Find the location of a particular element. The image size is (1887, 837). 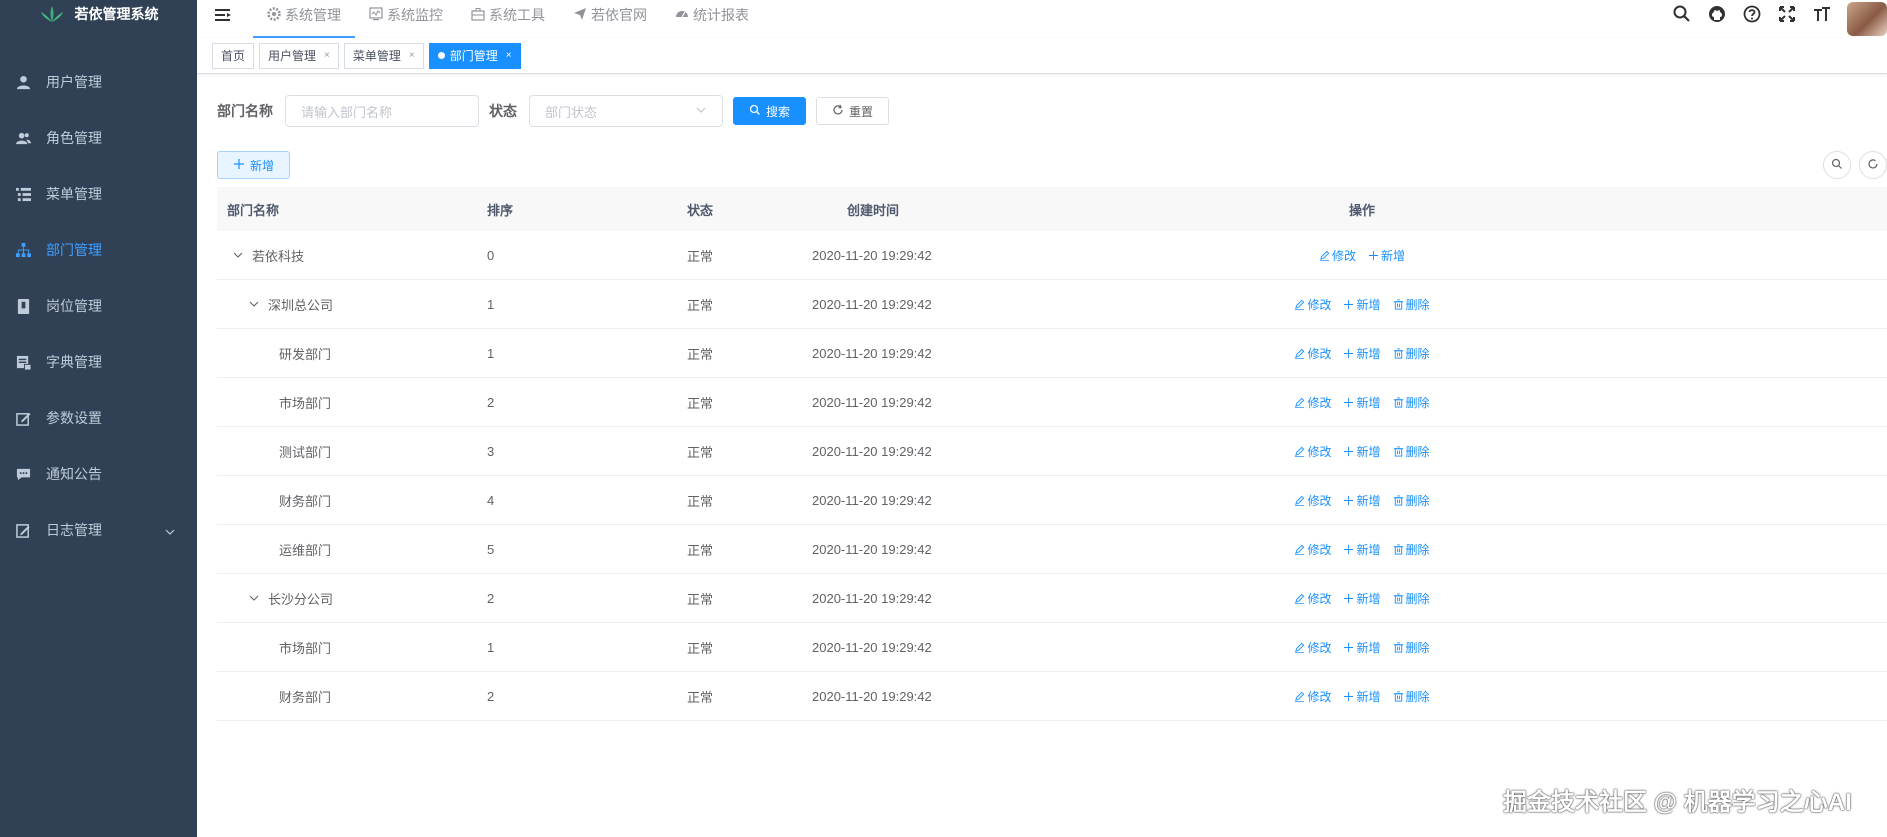

tag-dept: 部门管理 × is located at coordinates (474, 55).